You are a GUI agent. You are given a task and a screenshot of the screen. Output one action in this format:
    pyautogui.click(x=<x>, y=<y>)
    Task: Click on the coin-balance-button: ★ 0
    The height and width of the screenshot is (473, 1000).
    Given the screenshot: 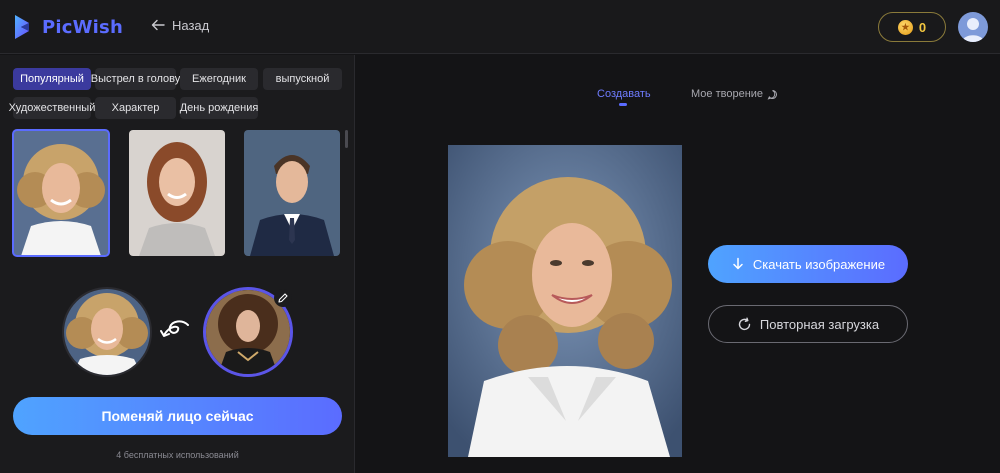 What is the action you would take?
    pyautogui.click(x=912, y=27)
    